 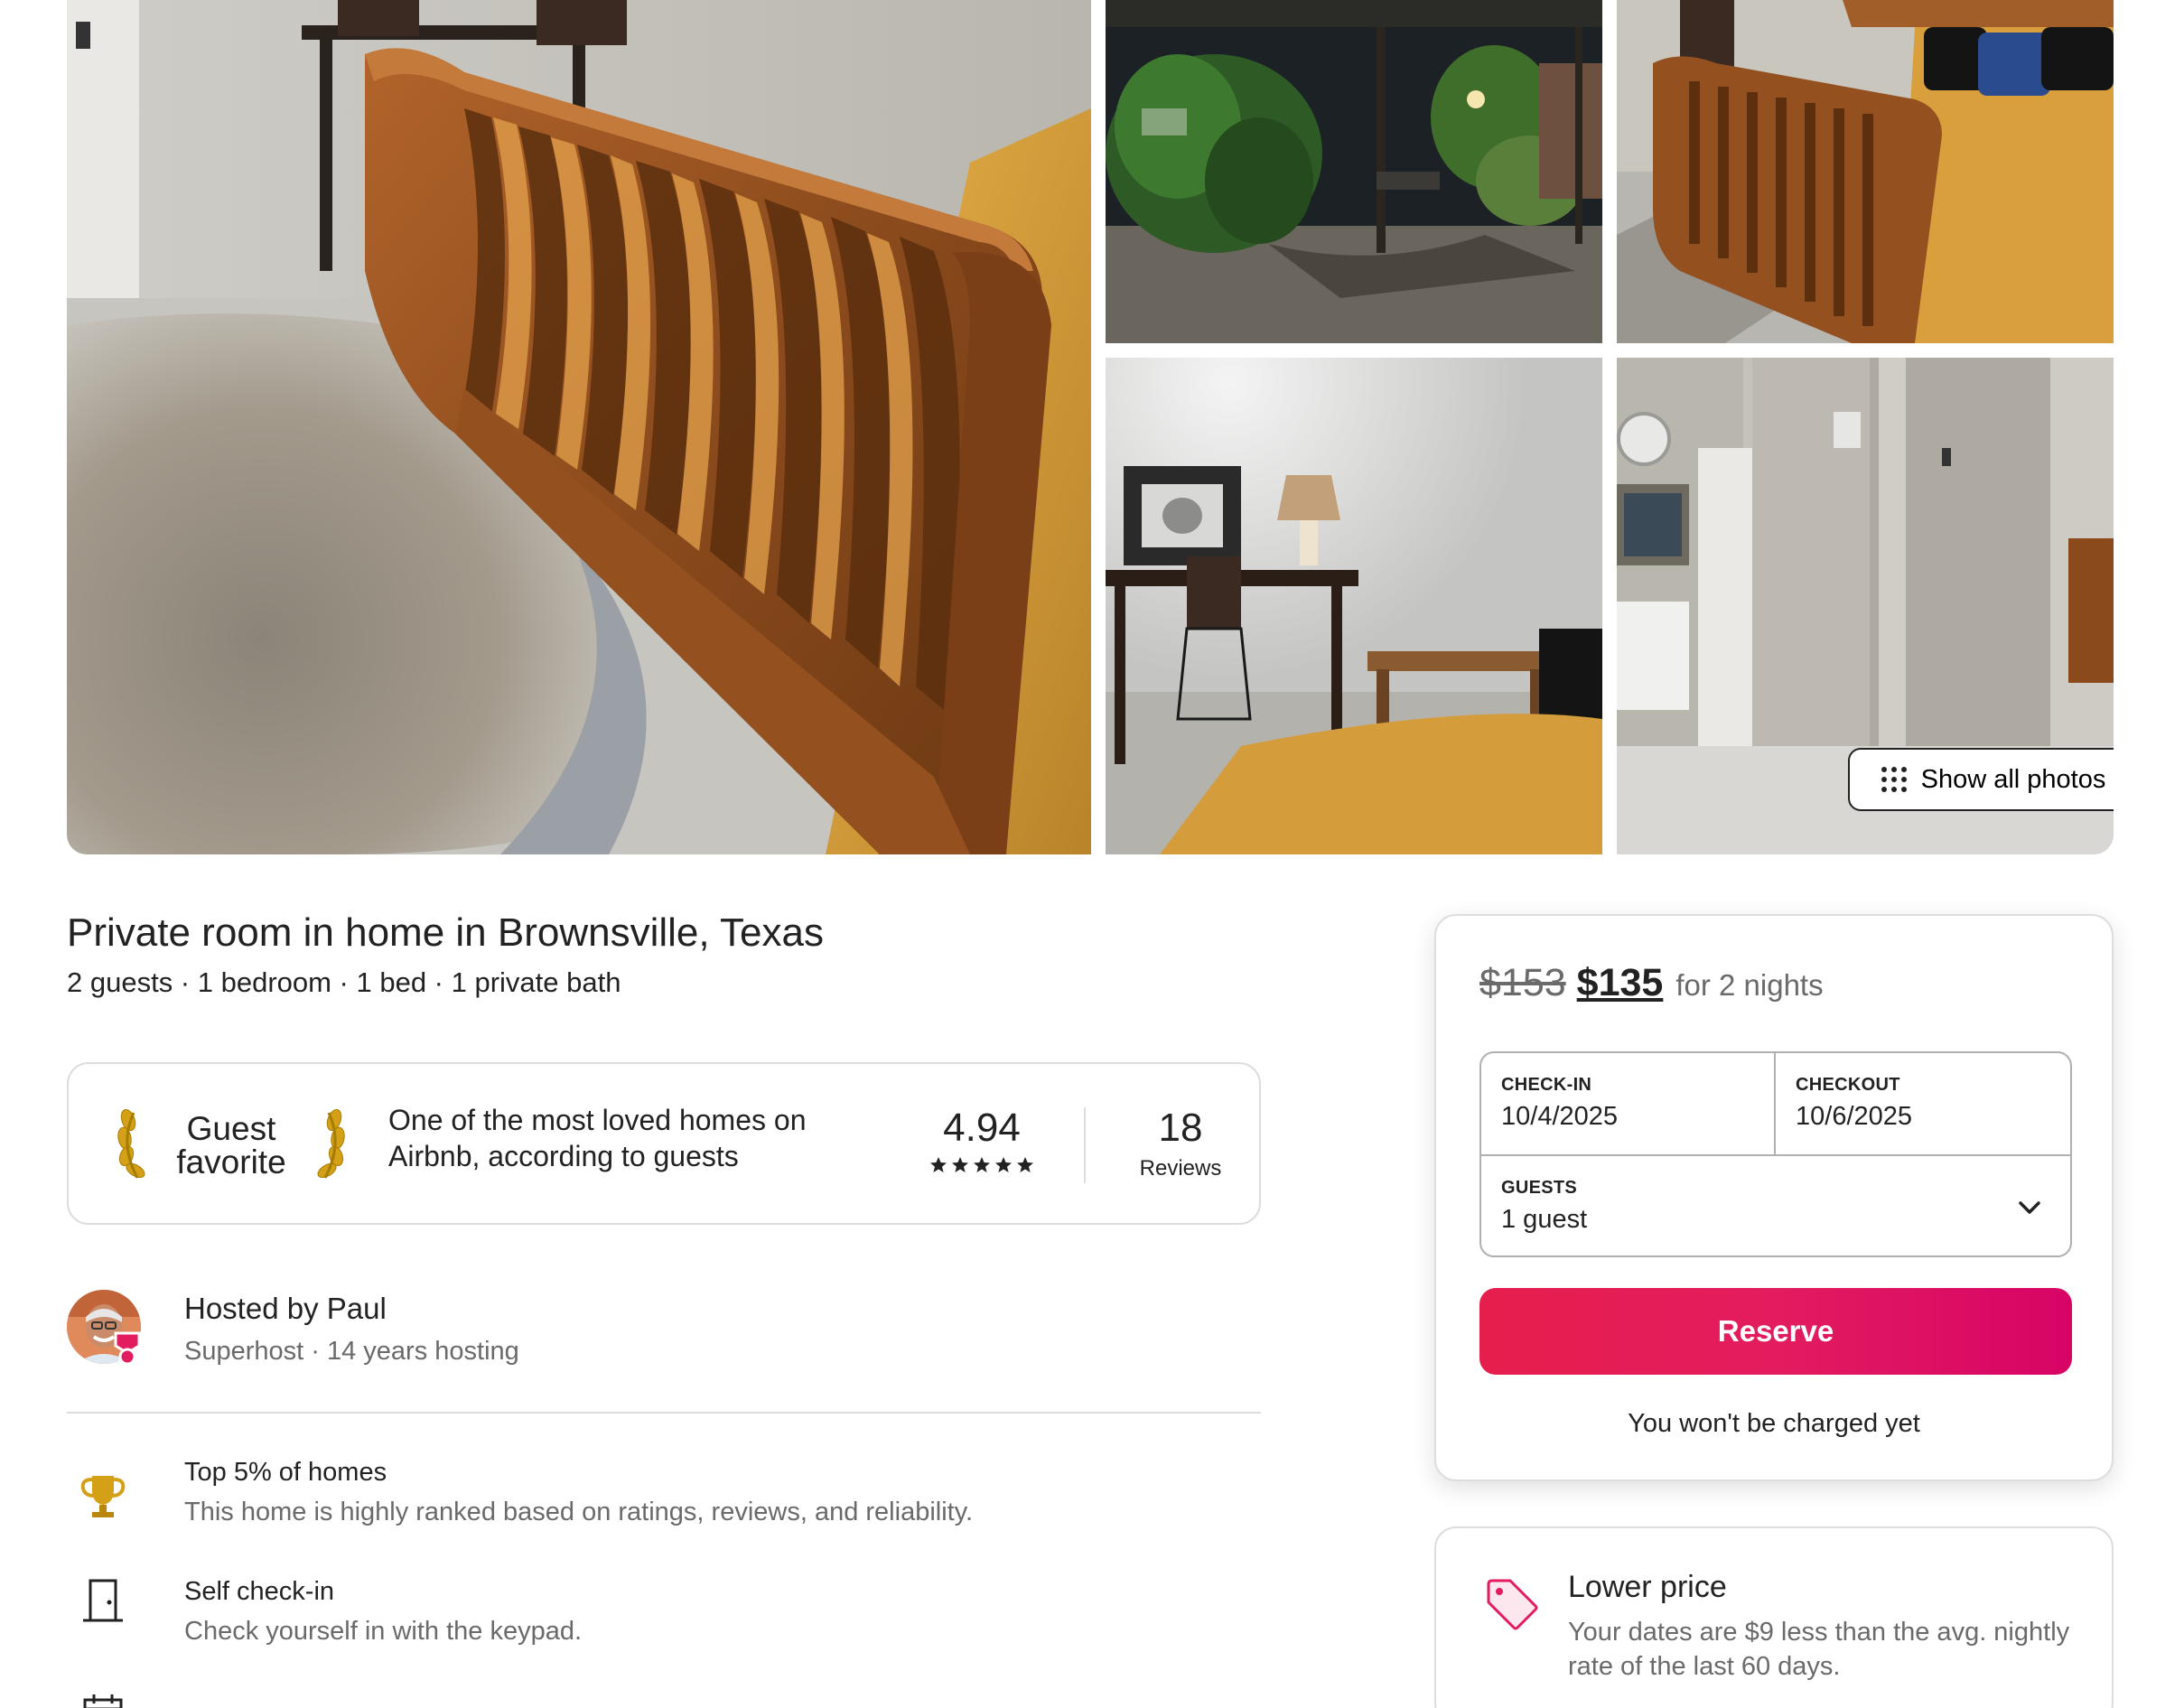 What do you see at coordinates (1628, 1104) in the screenshot?
I see `checkin-field: CHECK-IN 10/4/2025` at bounding box center [1628, 1104].